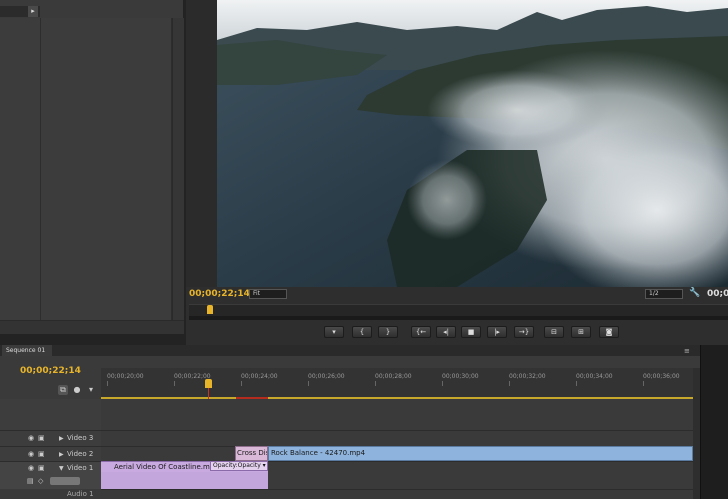 The image size is (728, 499). I want to click on monitor-scrub-track, so click(458, 318).